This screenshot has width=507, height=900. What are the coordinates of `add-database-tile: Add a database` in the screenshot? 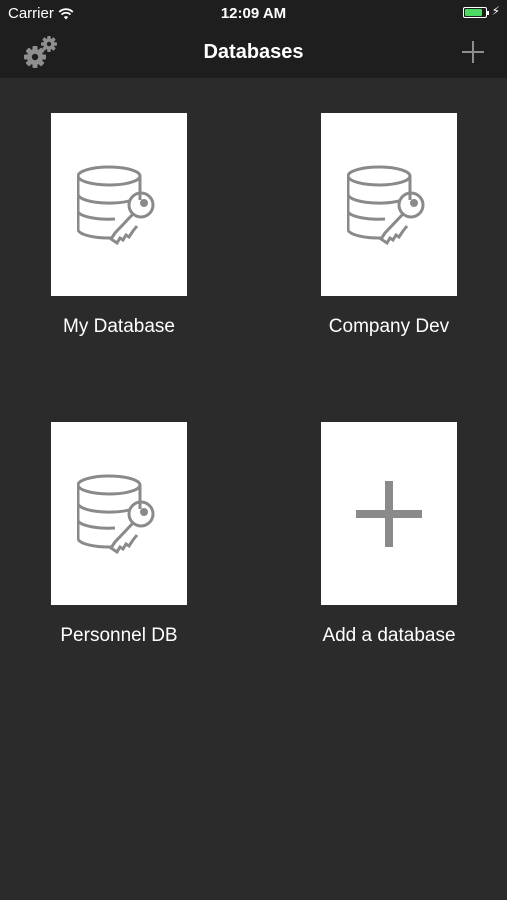 It's located at (389, 534).